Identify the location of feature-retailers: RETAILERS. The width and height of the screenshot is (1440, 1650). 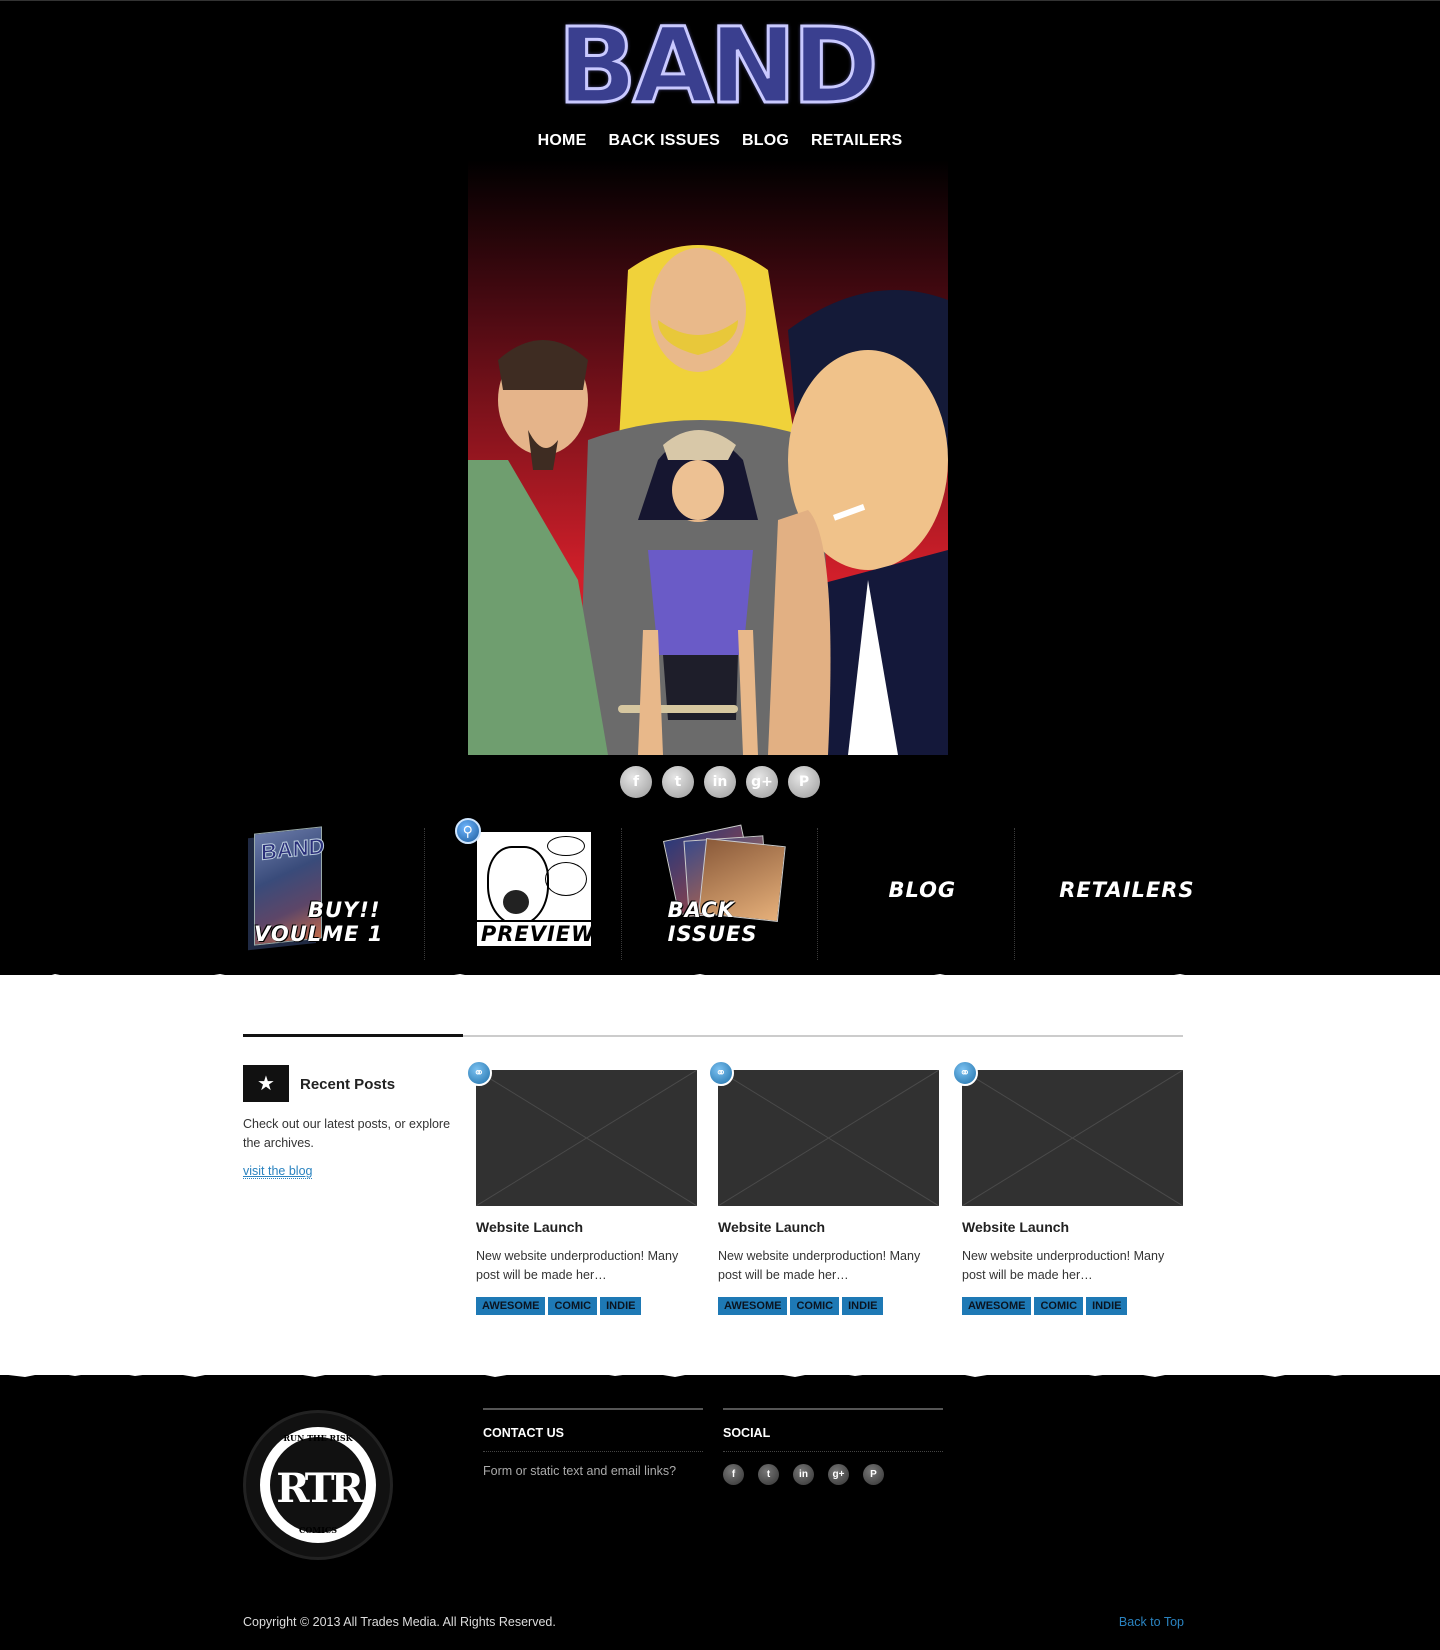
(1113, 894).